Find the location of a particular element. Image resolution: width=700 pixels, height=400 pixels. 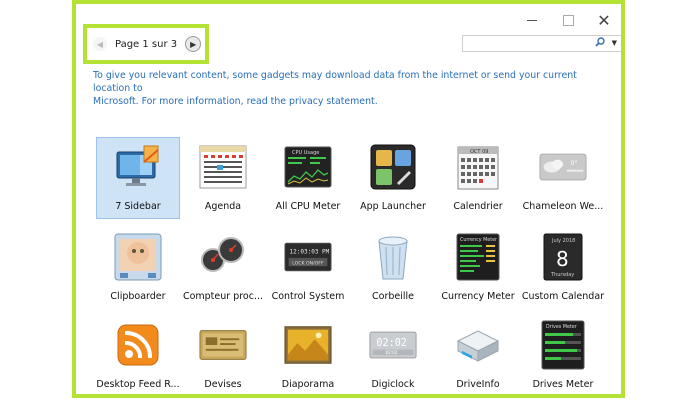

currency-meter-icon: Currency Meter is located at coordinates (478, 257).